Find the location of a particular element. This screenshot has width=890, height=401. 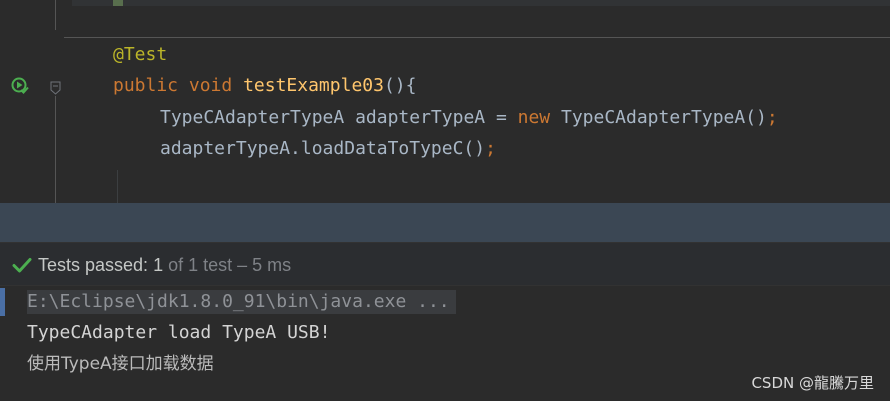

test-status-bar: Tests passed: 1 of 1 test – 5 ms is located at coordinates (445, 264).